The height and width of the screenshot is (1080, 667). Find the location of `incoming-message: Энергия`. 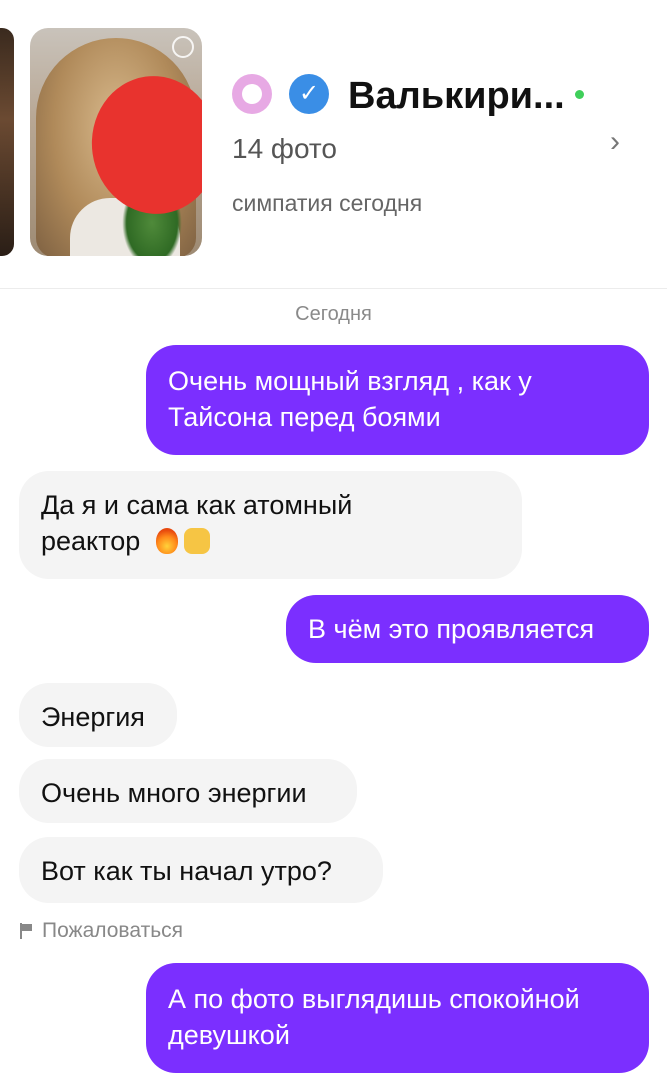

incoming-message: Энергия is located at coordinates (98, 715).